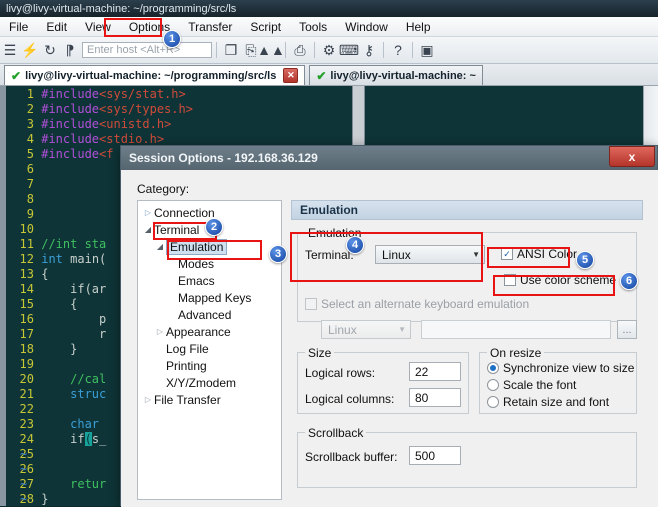 This screenshot has height=507, width=658. What do you see at coordinates (210, 27) in the screenshot?
I see `menu-transfer: Transfer` at bounding box center [210, 27].